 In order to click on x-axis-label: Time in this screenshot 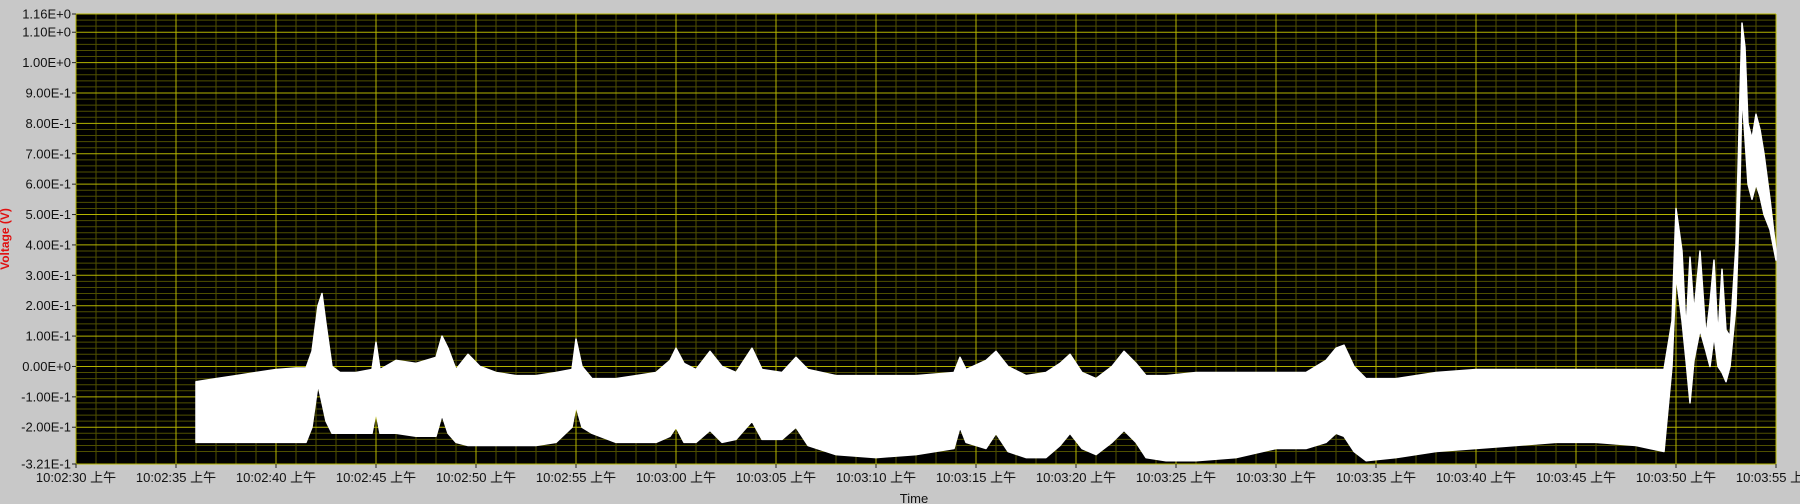, I will do `click(914, 497)`.